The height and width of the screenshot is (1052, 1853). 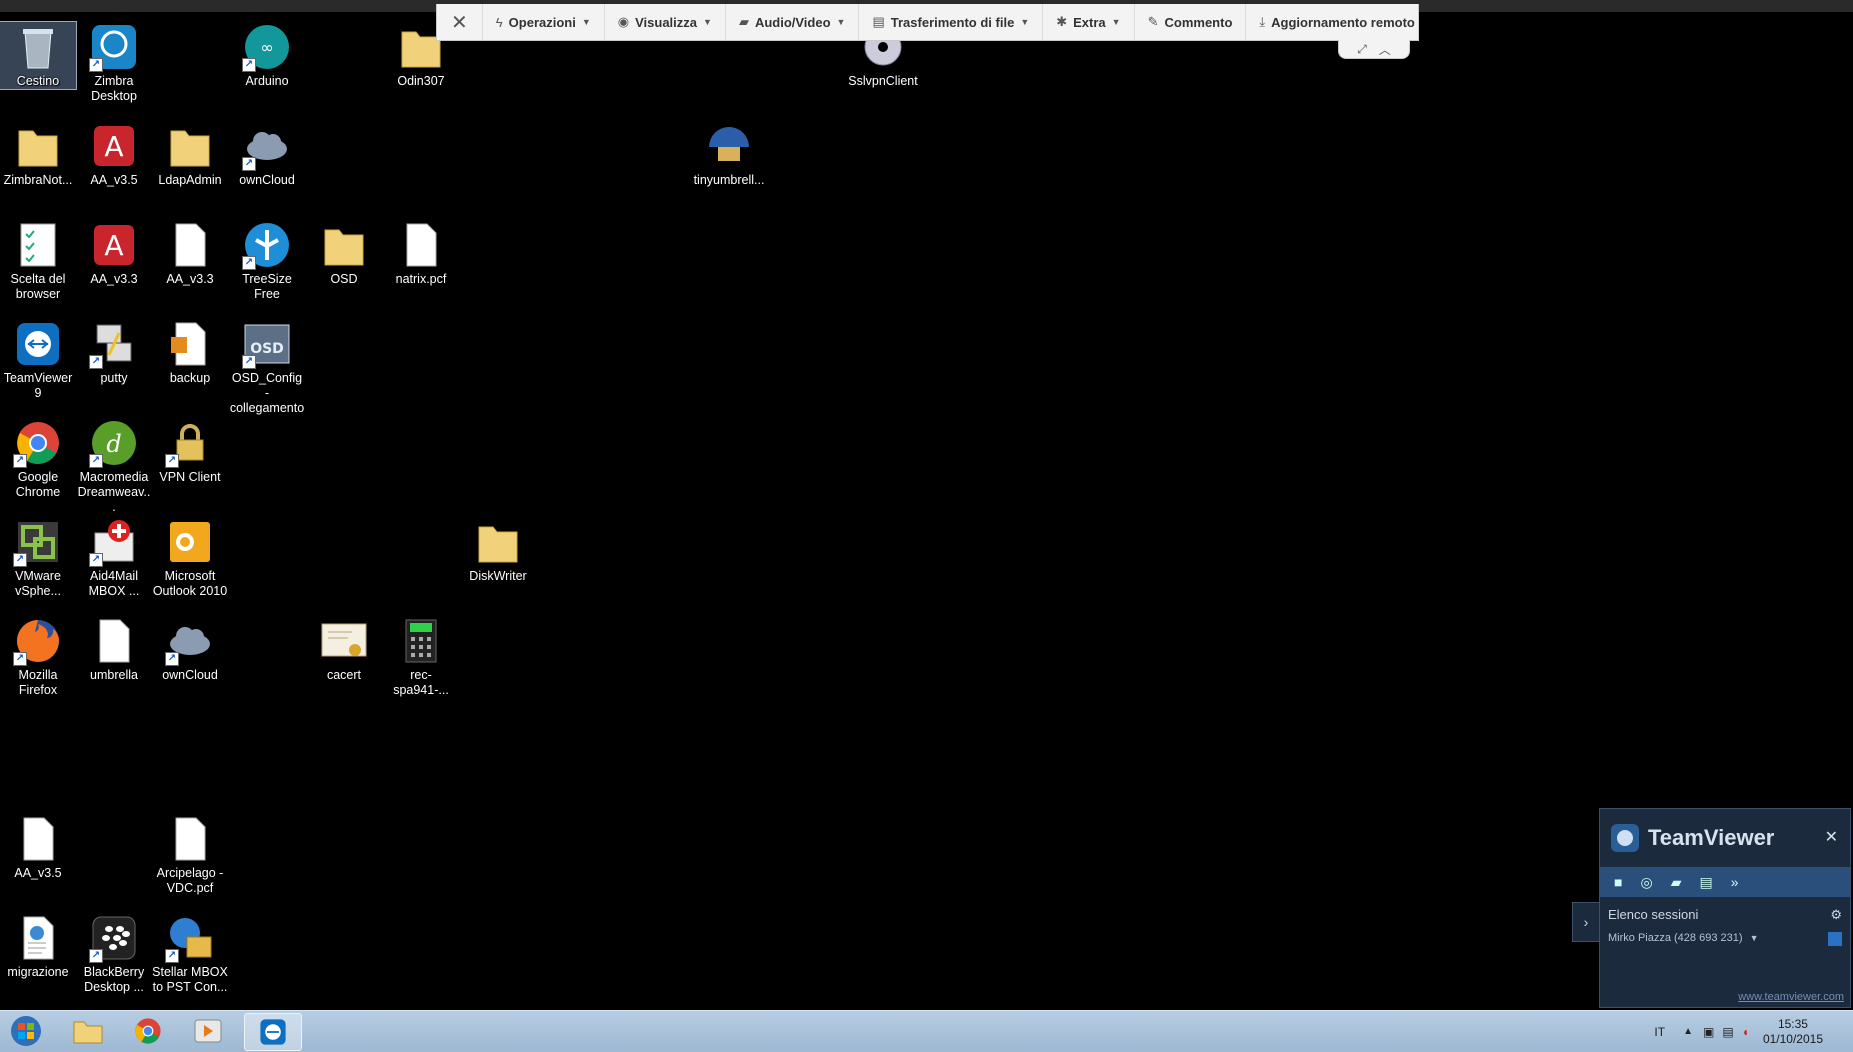 I want to click on desktop-icon-cestino: Cestino, so click(x=38, y=55).